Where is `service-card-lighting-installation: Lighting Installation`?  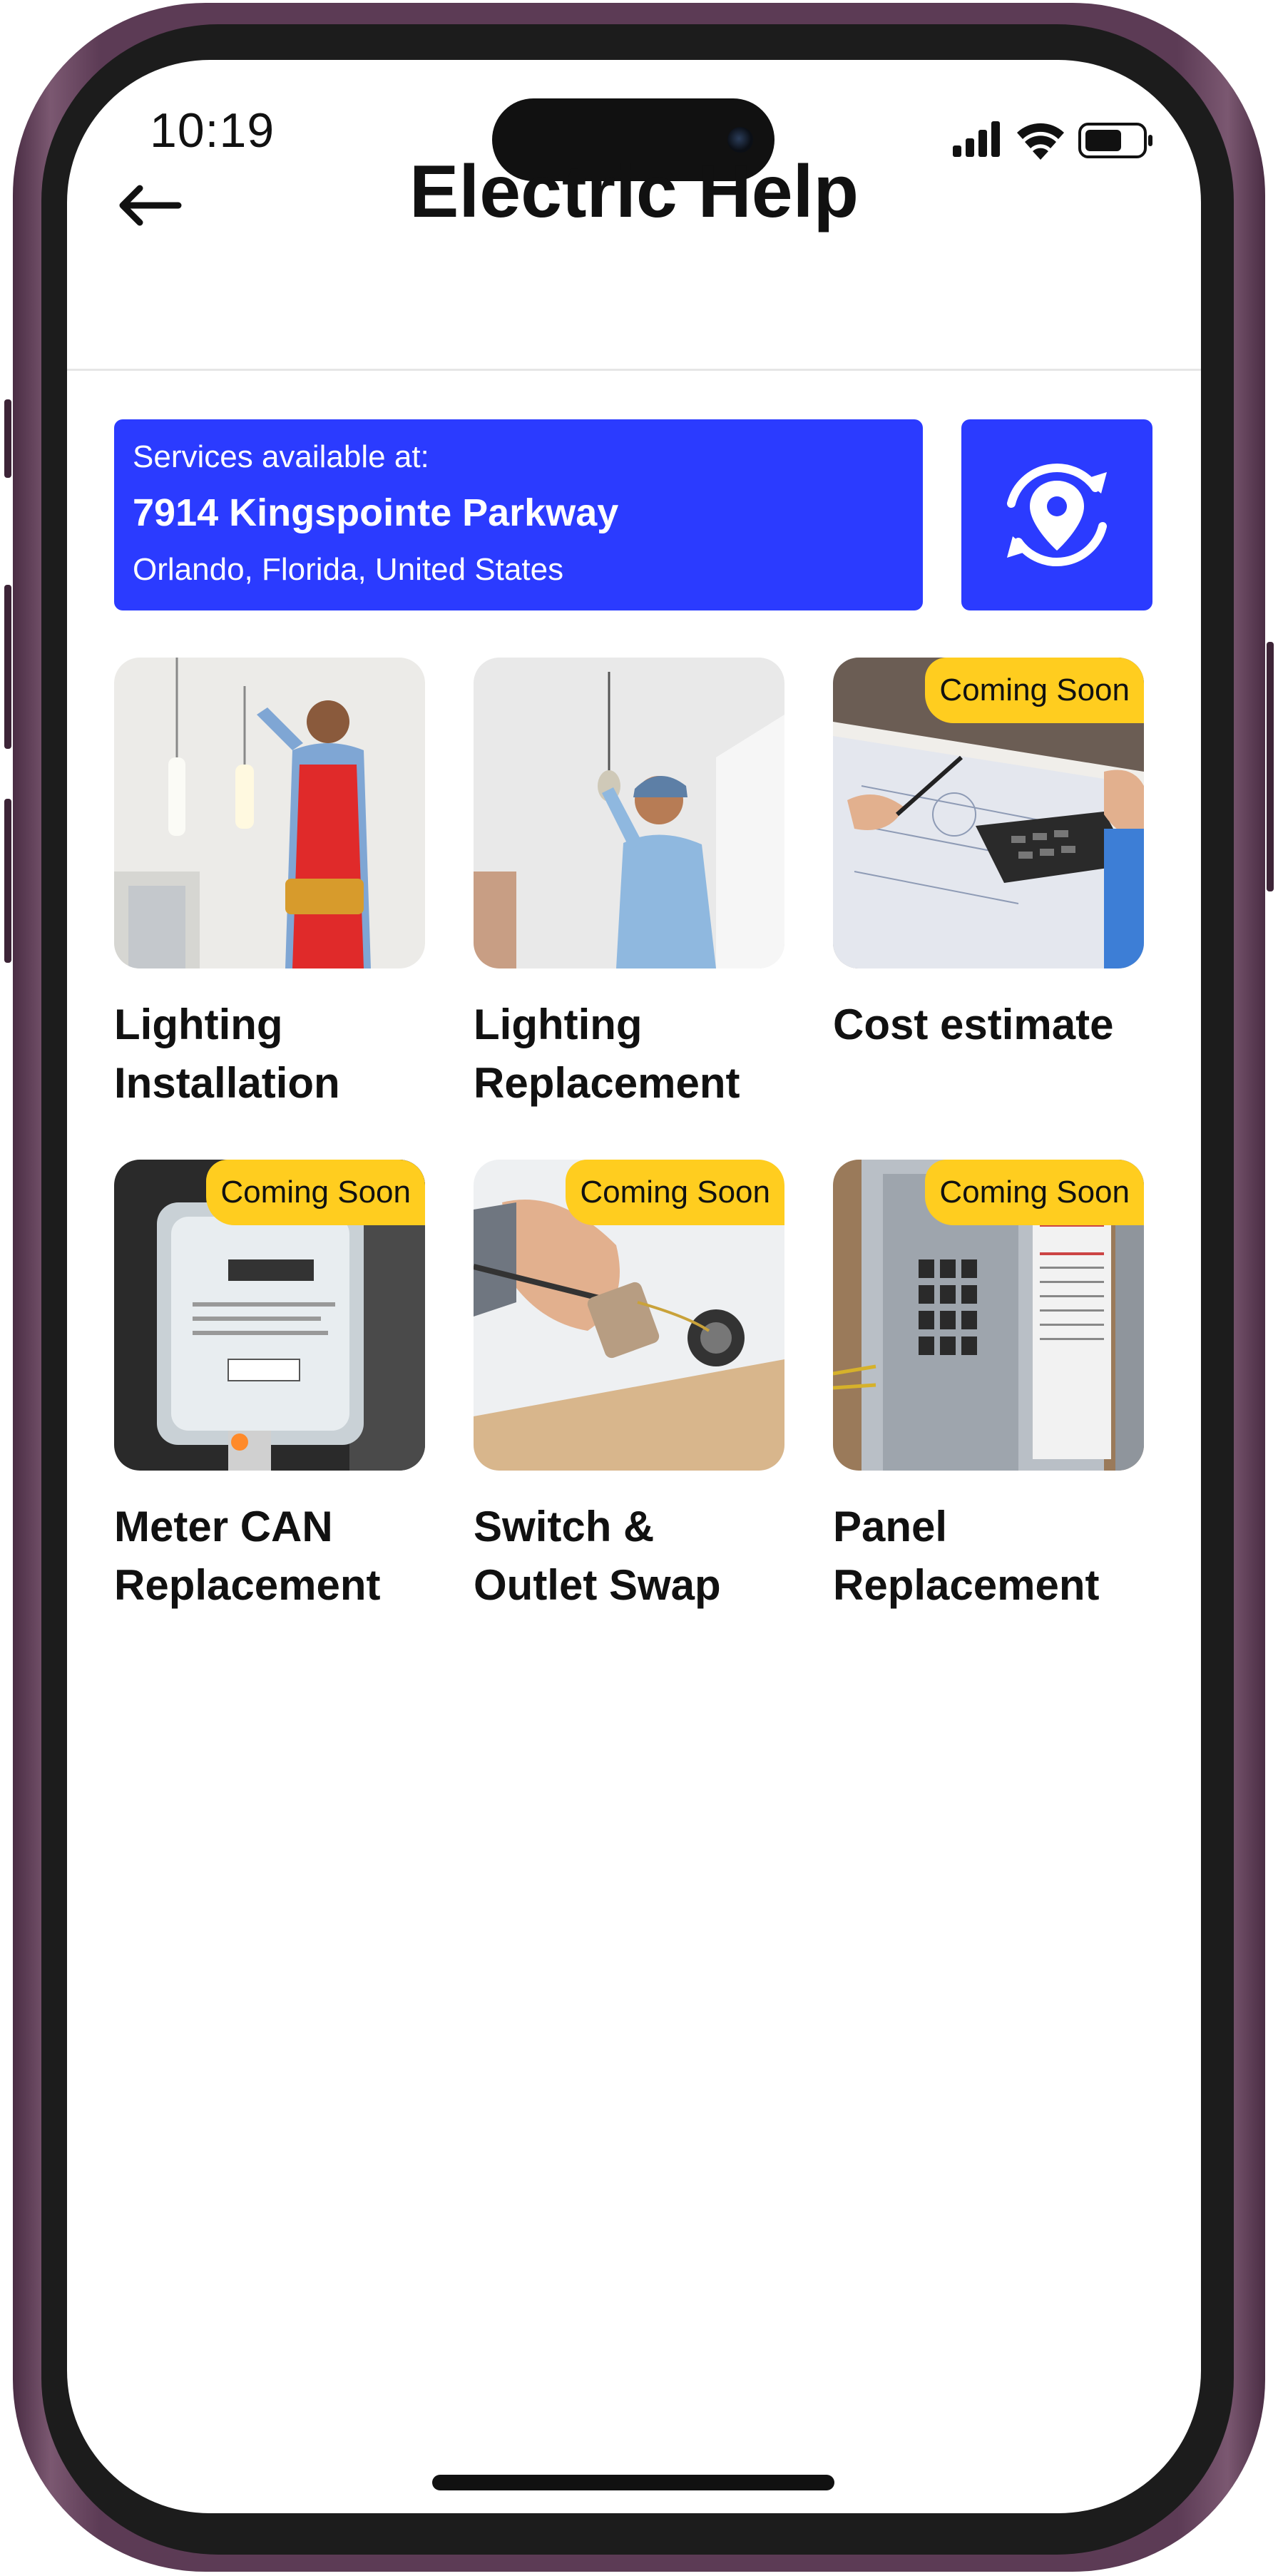
service-card-lighting-installation: Lighting Installation is located at coordinates (269, 885).